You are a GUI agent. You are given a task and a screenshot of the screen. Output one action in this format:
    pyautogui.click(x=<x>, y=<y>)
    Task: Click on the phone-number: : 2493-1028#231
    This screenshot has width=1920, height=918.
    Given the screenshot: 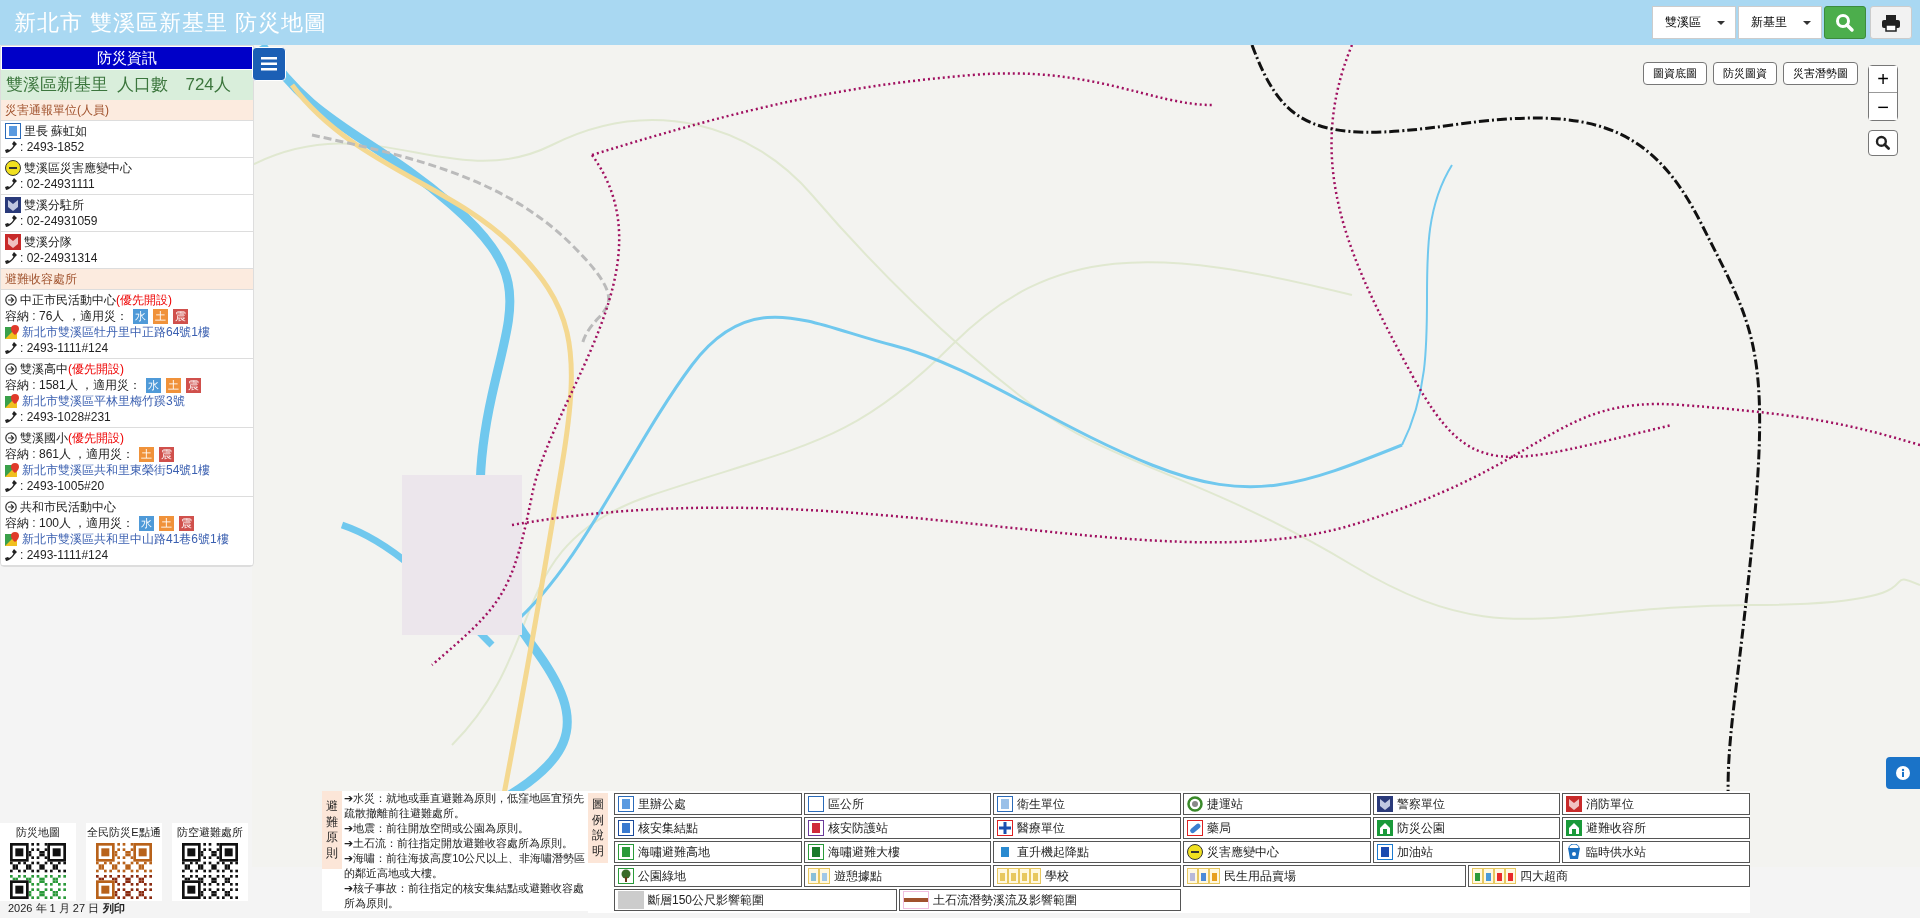 What is the action you would take?
    pyautogui.click(x=65, y=417)
    